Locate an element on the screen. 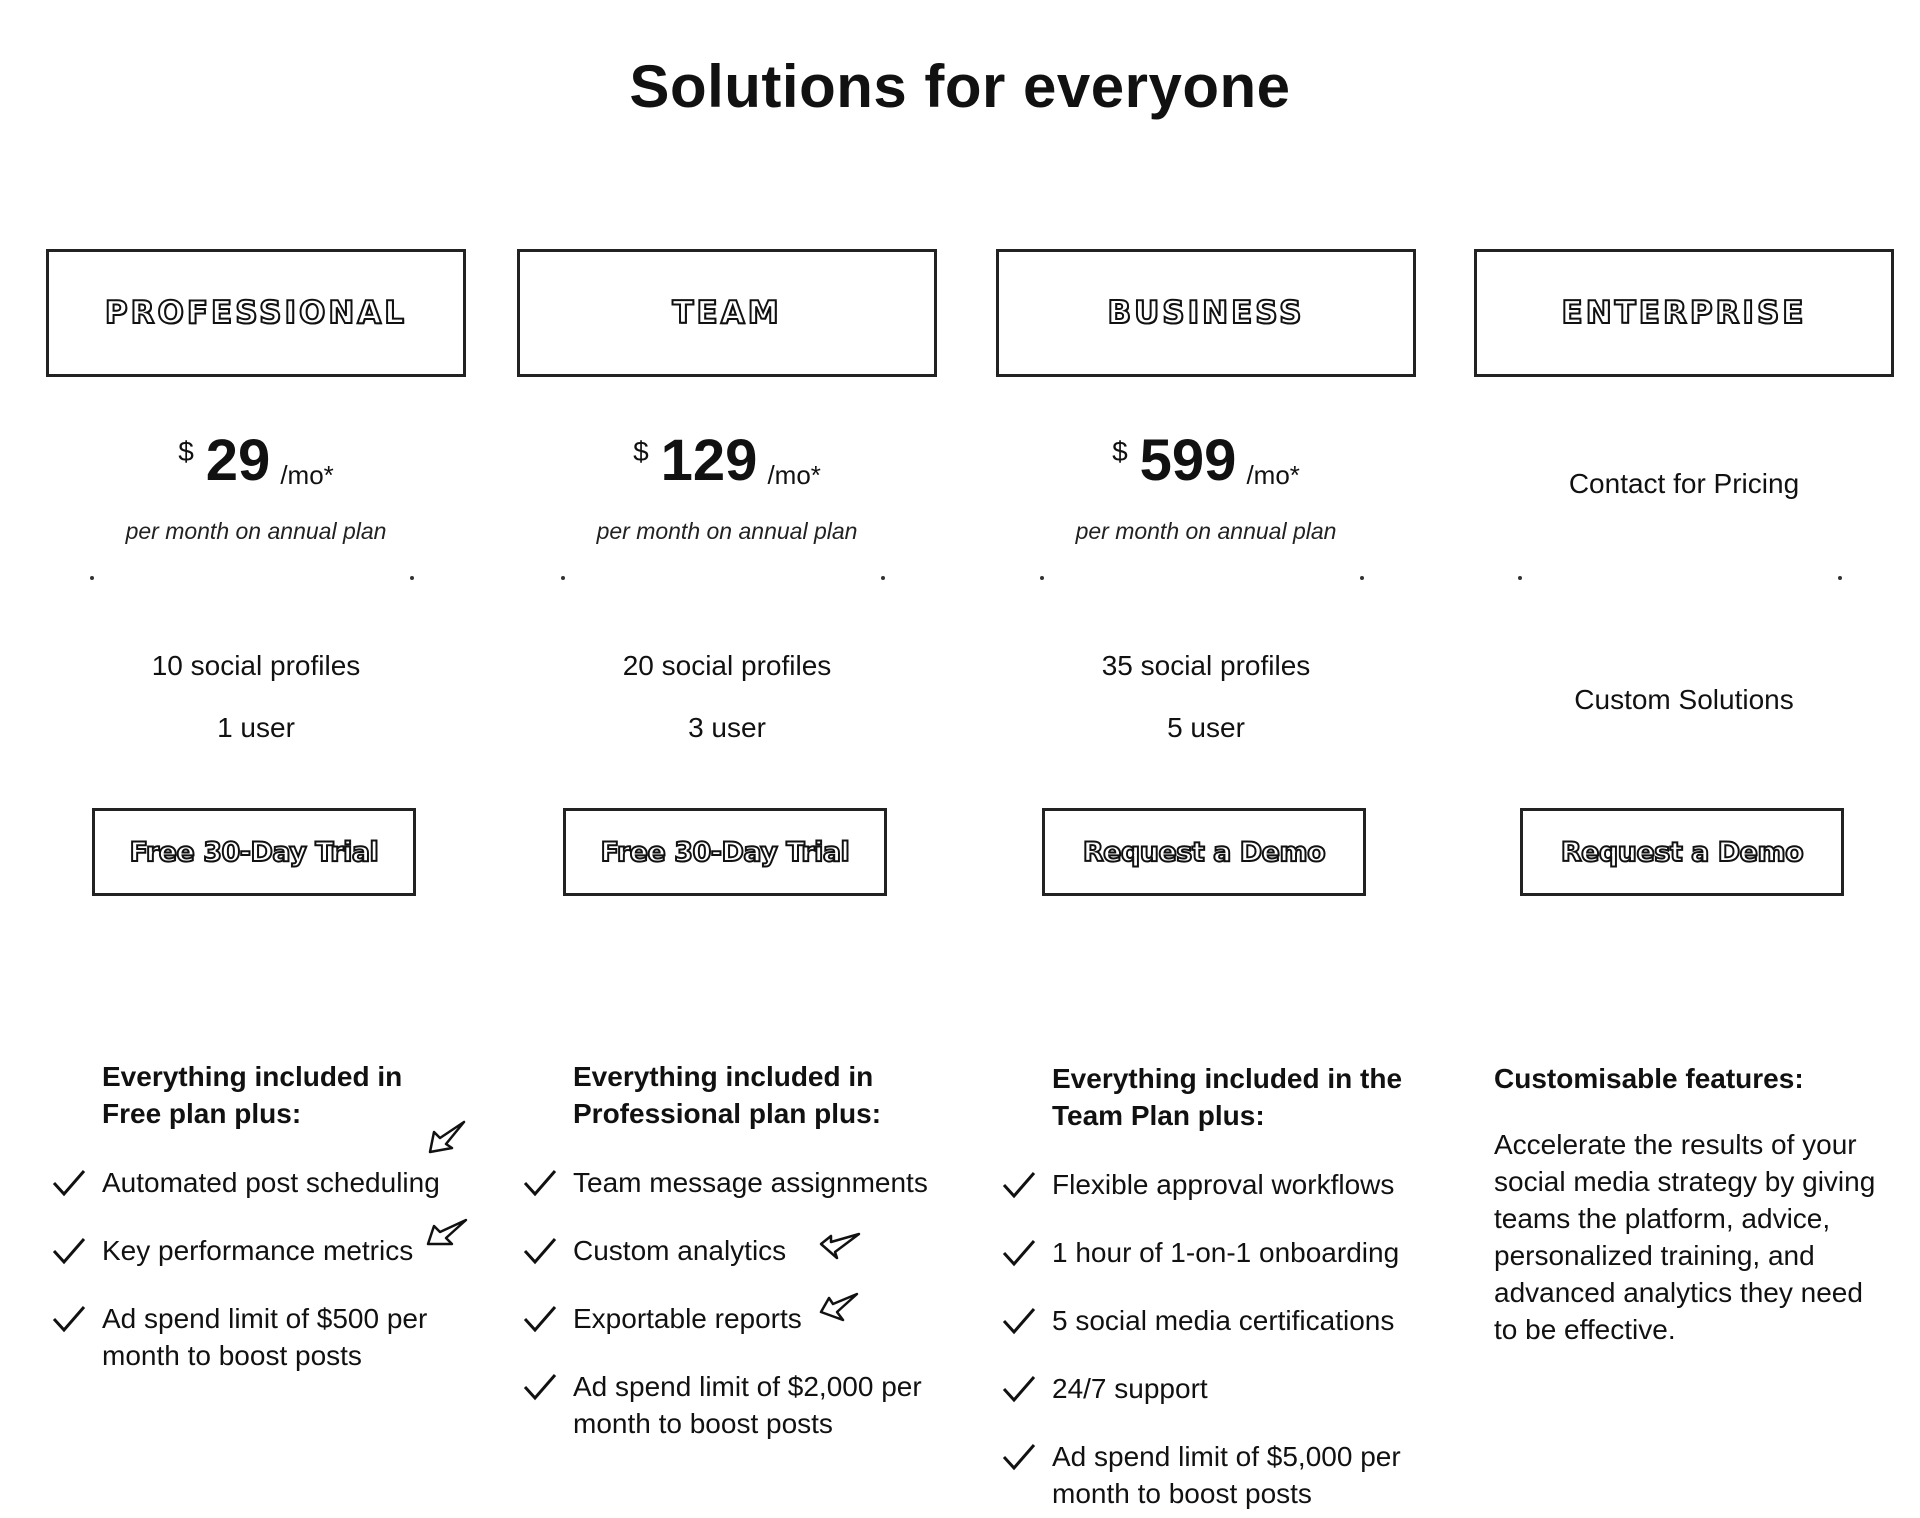 The width and height of the screenshot is (1920, 1518). plan-header-business: BUSINESS is located at coordinates (1206, 313).